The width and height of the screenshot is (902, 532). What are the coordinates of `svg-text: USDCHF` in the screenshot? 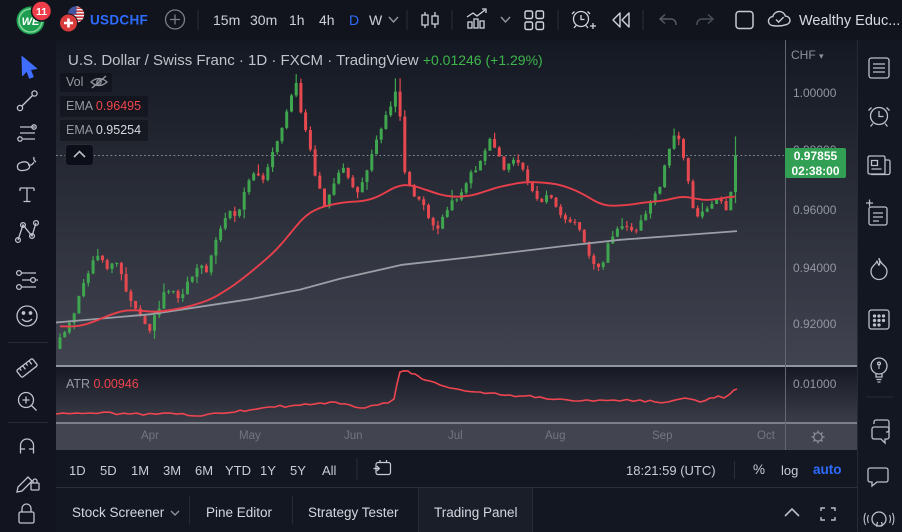 It's located at (119, 20).